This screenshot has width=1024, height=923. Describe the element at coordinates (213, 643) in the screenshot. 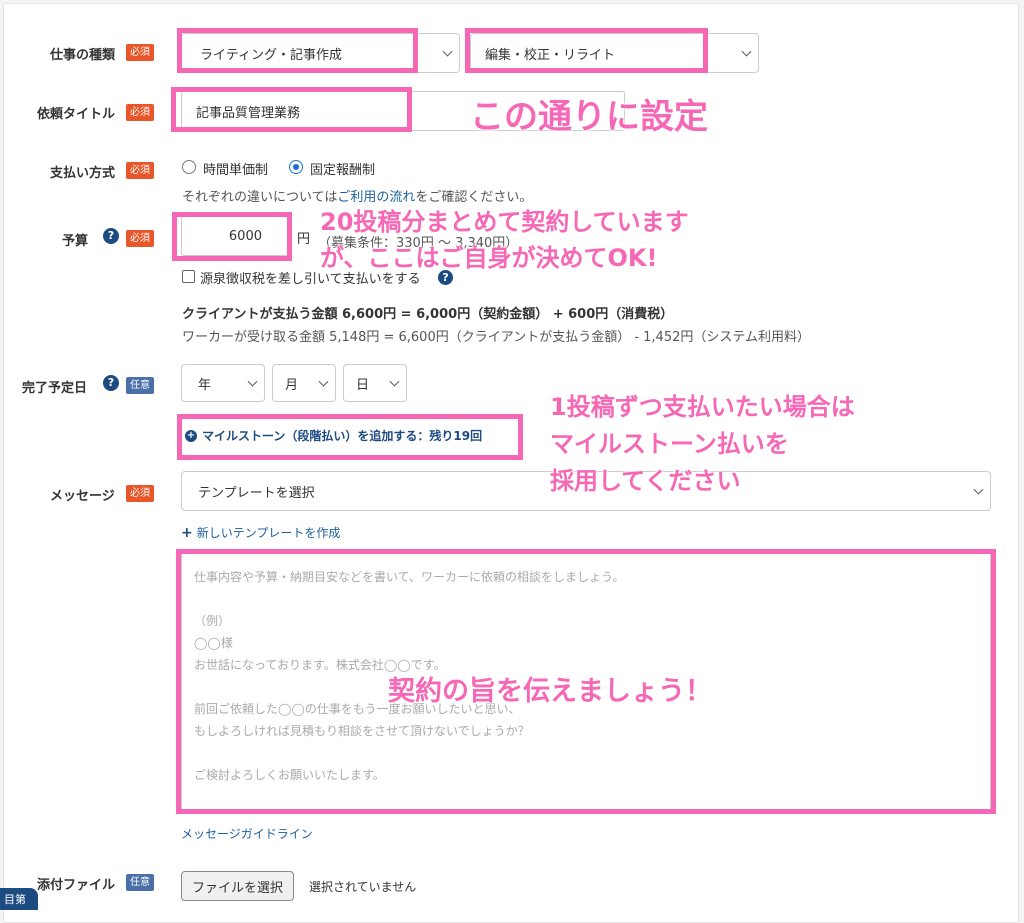

I see `placeholder-line: ◯◯様` at that location.